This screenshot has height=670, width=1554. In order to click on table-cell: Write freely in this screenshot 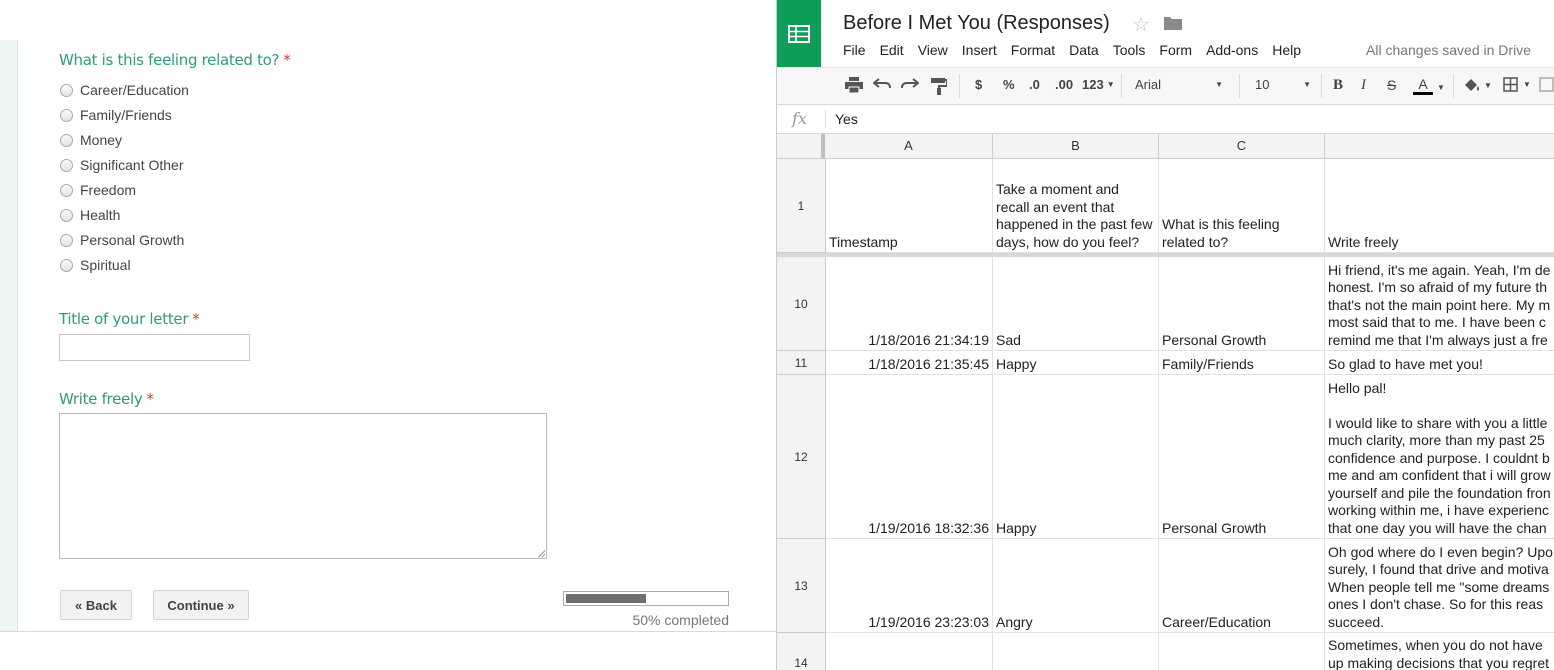, I will do `click(1439, 206)`.